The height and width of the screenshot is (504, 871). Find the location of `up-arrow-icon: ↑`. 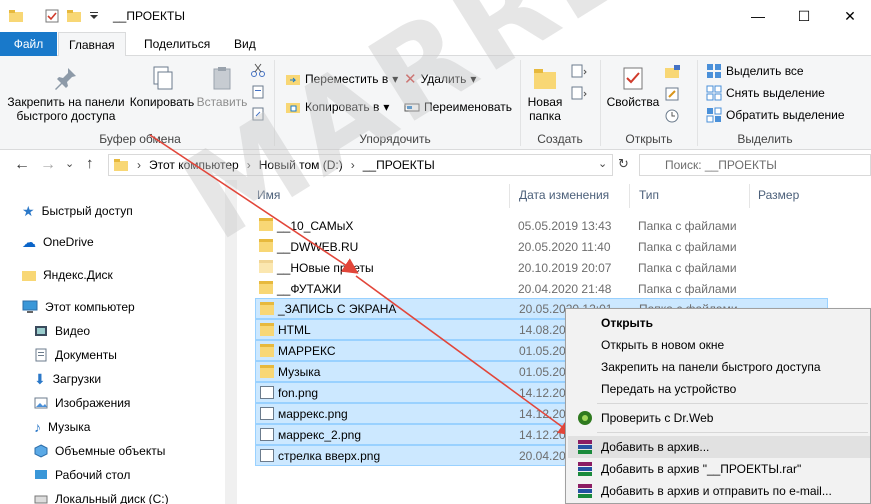

up-arrow-icon: ↑ is located at coordinates (90, 163).